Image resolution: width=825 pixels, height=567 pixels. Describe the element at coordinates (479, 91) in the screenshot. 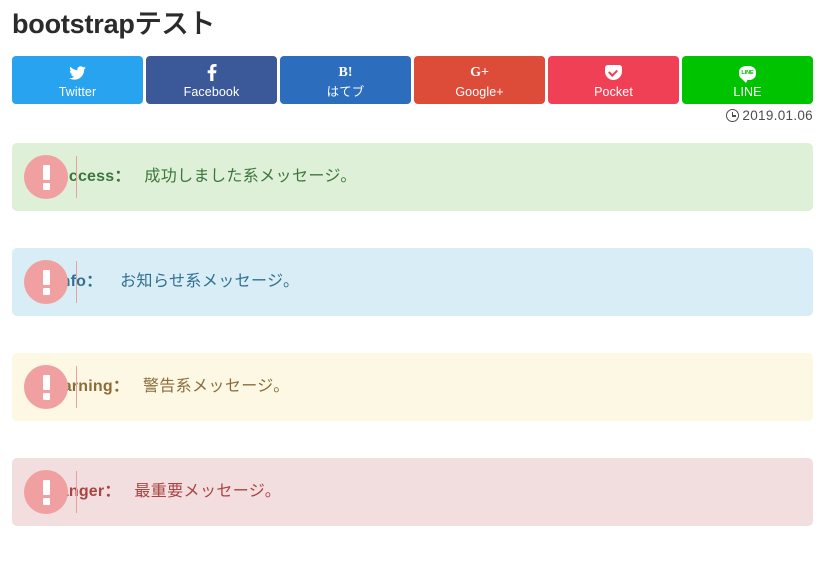

I see `share-button-label: Google+` at that location.